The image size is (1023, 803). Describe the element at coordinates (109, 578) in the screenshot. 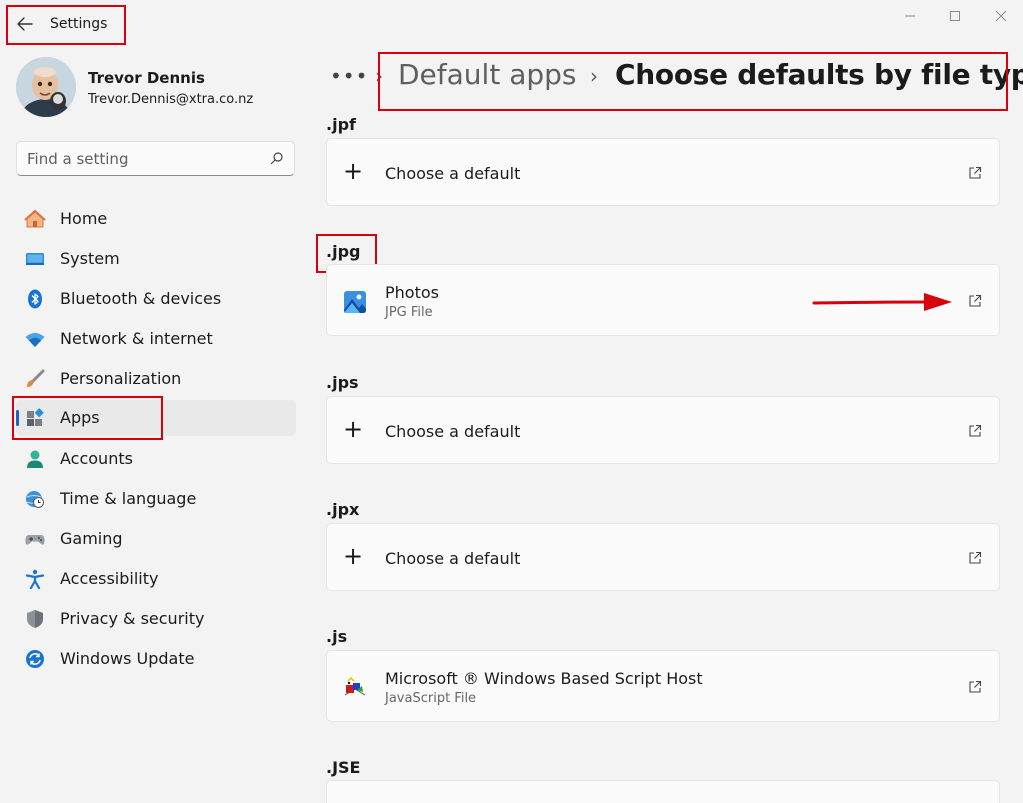

I see `nav-item-label: Accessibility` at that location.